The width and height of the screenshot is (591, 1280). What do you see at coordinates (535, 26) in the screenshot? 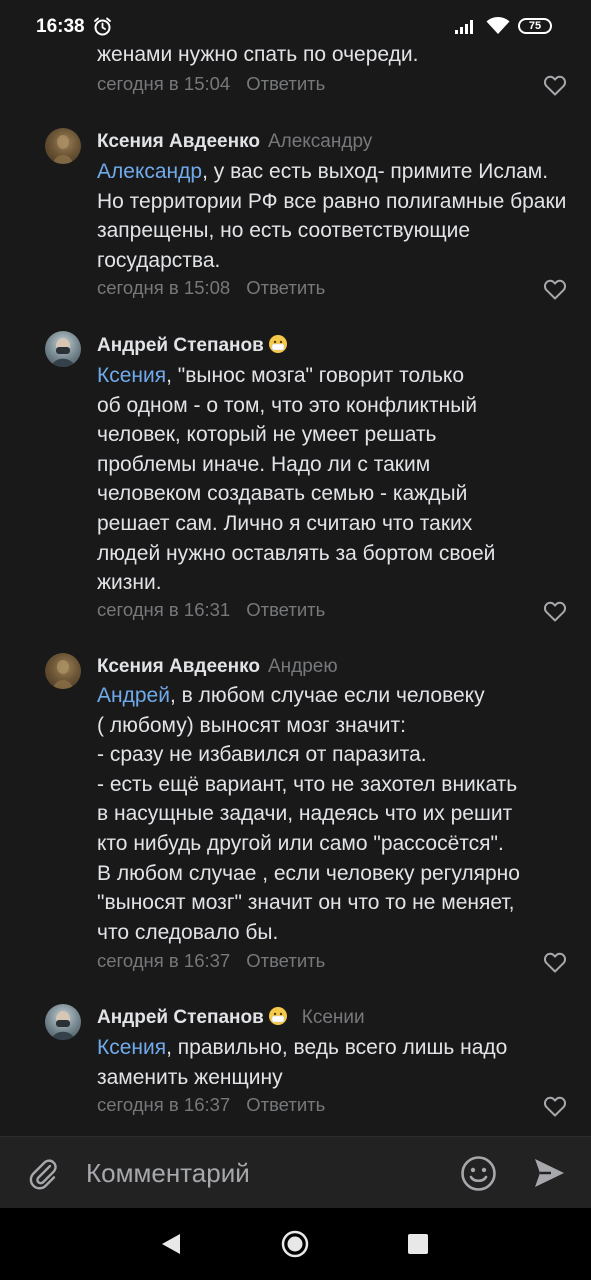
I see `battery-indicator: 75` at bounding box center [535, 26].